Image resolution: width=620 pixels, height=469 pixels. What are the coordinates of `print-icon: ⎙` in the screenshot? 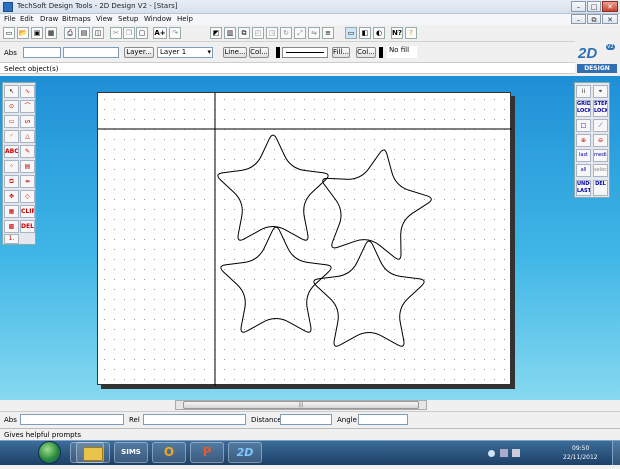 It's located at (70, 33).